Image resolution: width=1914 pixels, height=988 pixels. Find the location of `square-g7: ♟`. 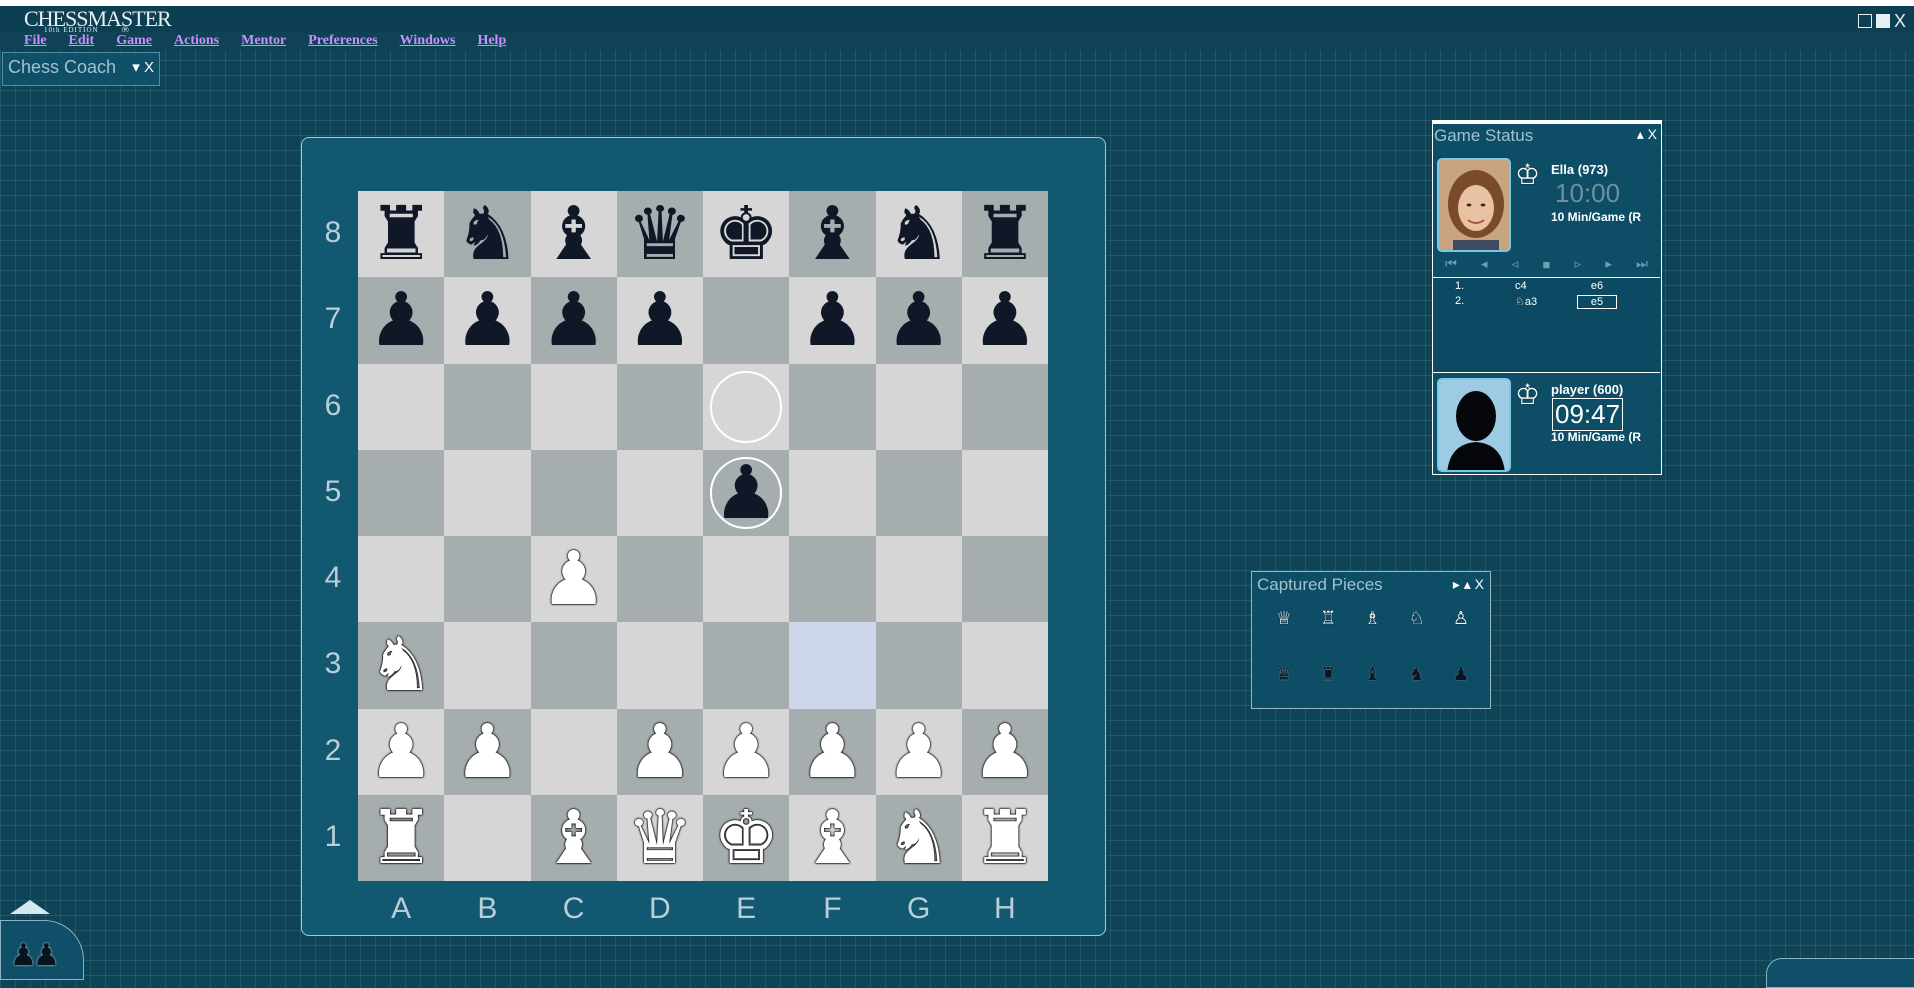

square-g7: ♟ is located at coordinates (918, 320).